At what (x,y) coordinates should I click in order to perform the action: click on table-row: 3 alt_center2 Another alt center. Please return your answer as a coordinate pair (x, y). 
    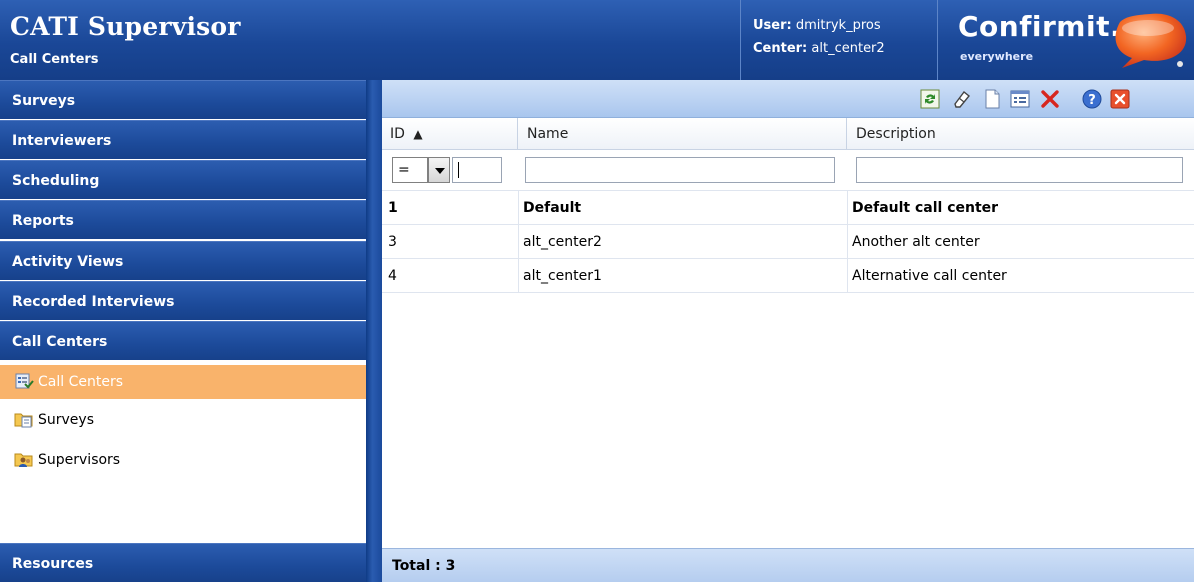
    Looking at the image, I should click on (788, 242).